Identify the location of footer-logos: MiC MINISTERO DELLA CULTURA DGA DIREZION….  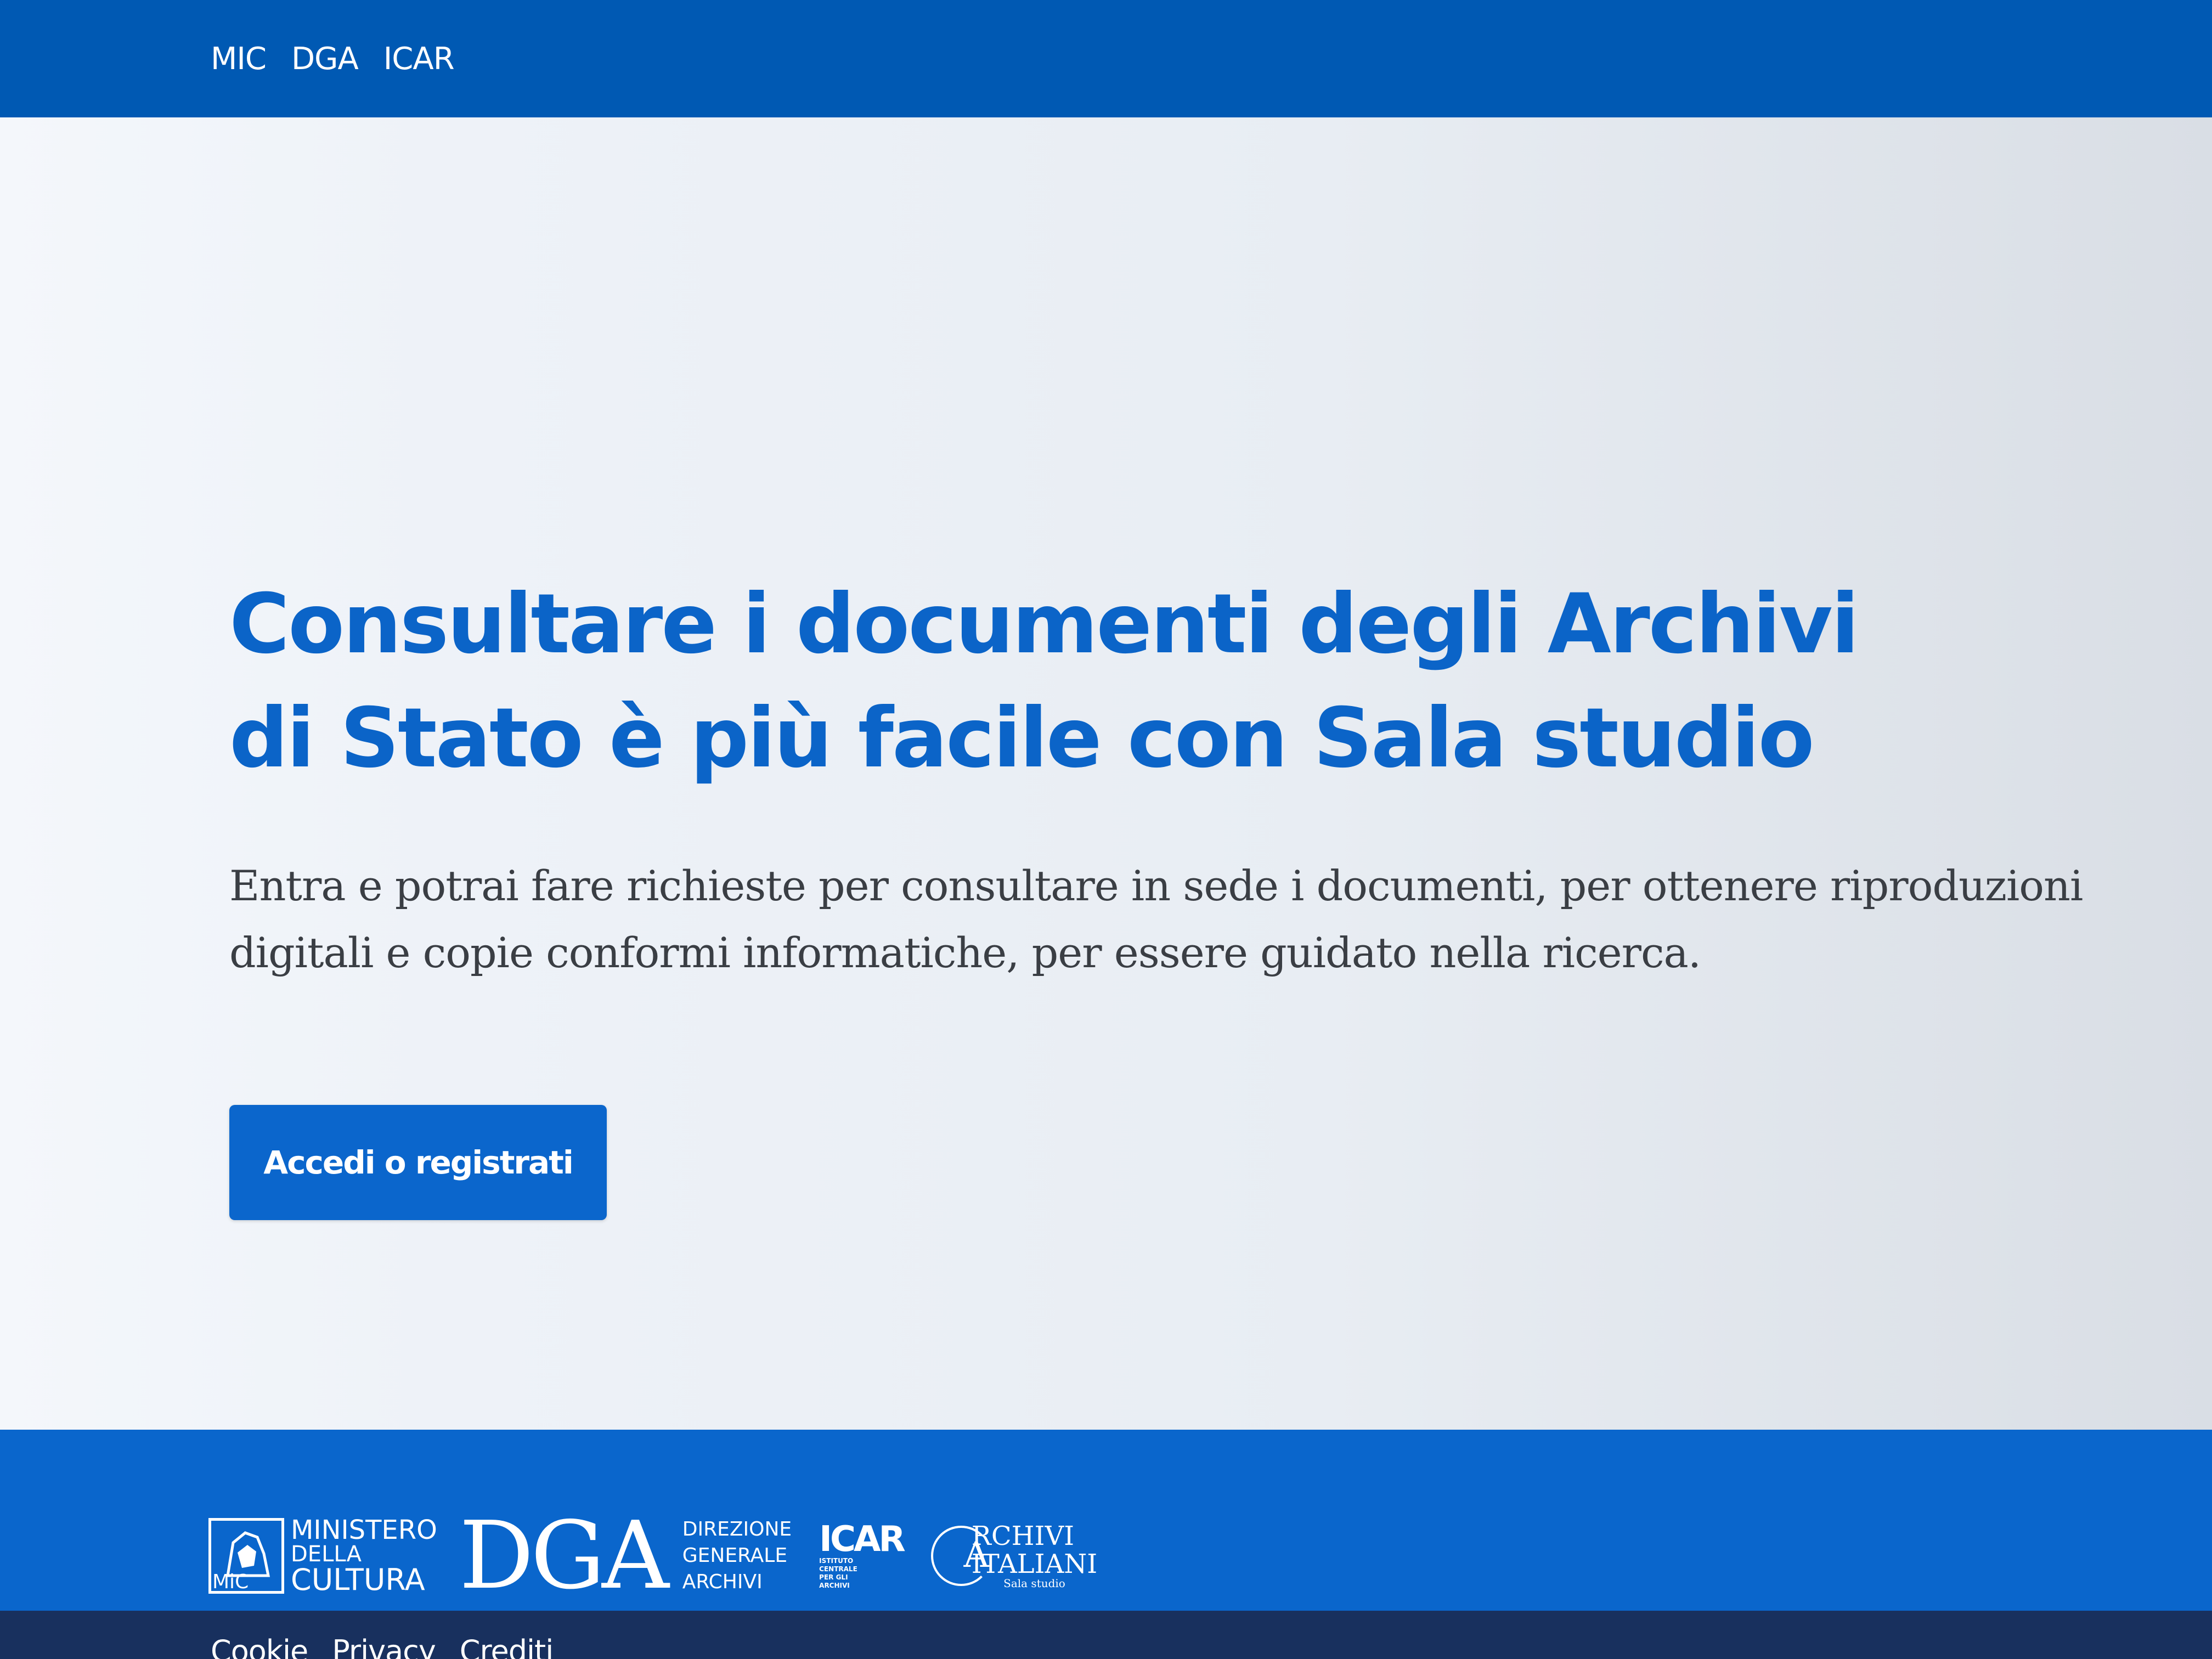
(653, 1555).